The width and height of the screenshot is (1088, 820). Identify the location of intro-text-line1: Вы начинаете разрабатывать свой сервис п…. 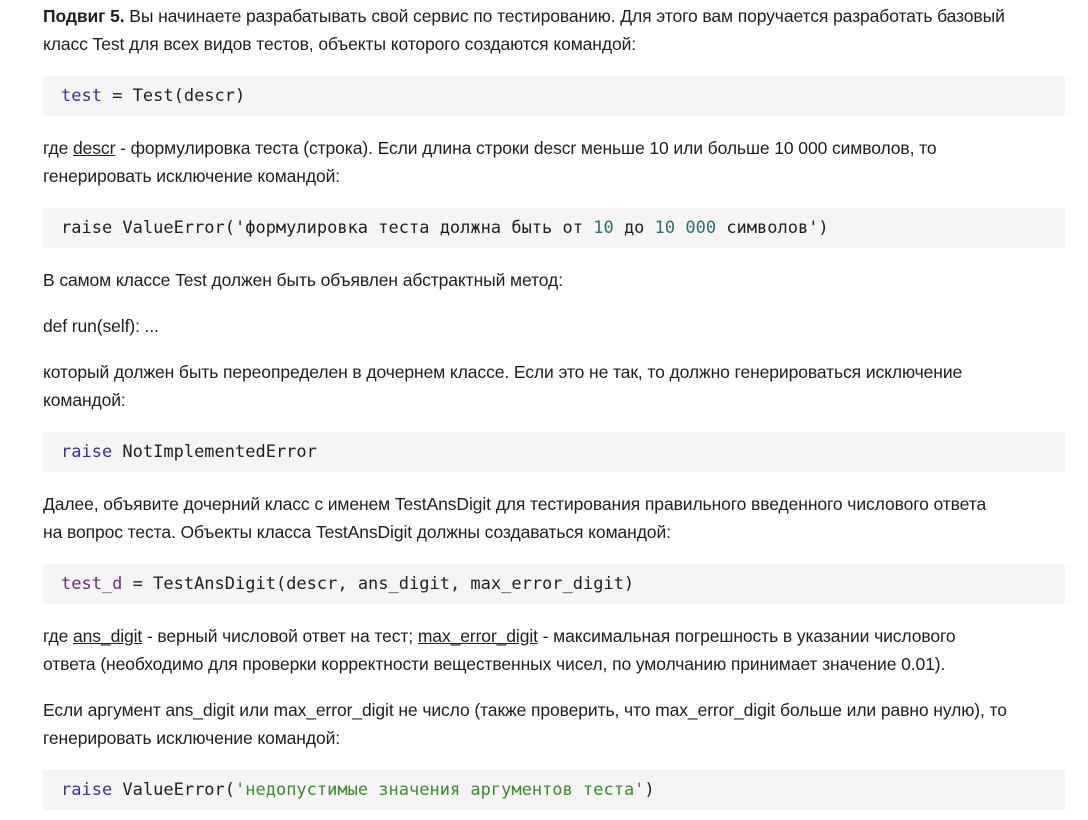
(564, 16).